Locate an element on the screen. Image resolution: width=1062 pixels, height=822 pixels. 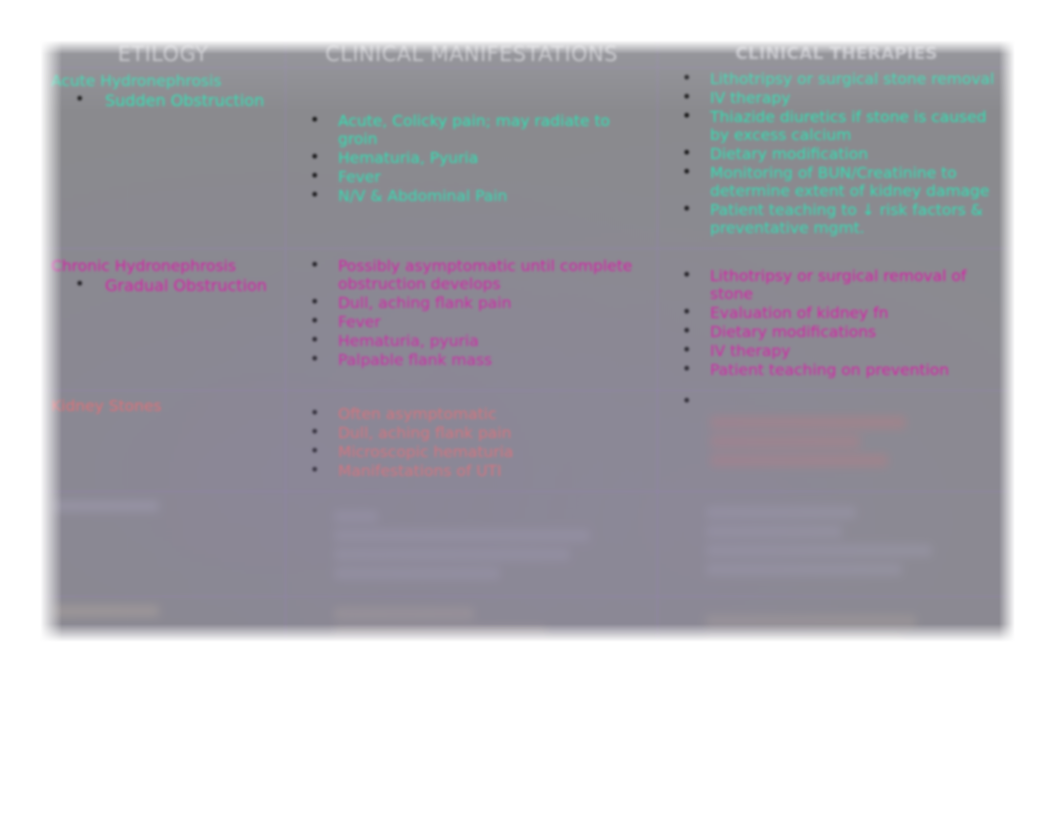
etiology-title: Acute Hydronephrosis is located at coordinates (136, 81).